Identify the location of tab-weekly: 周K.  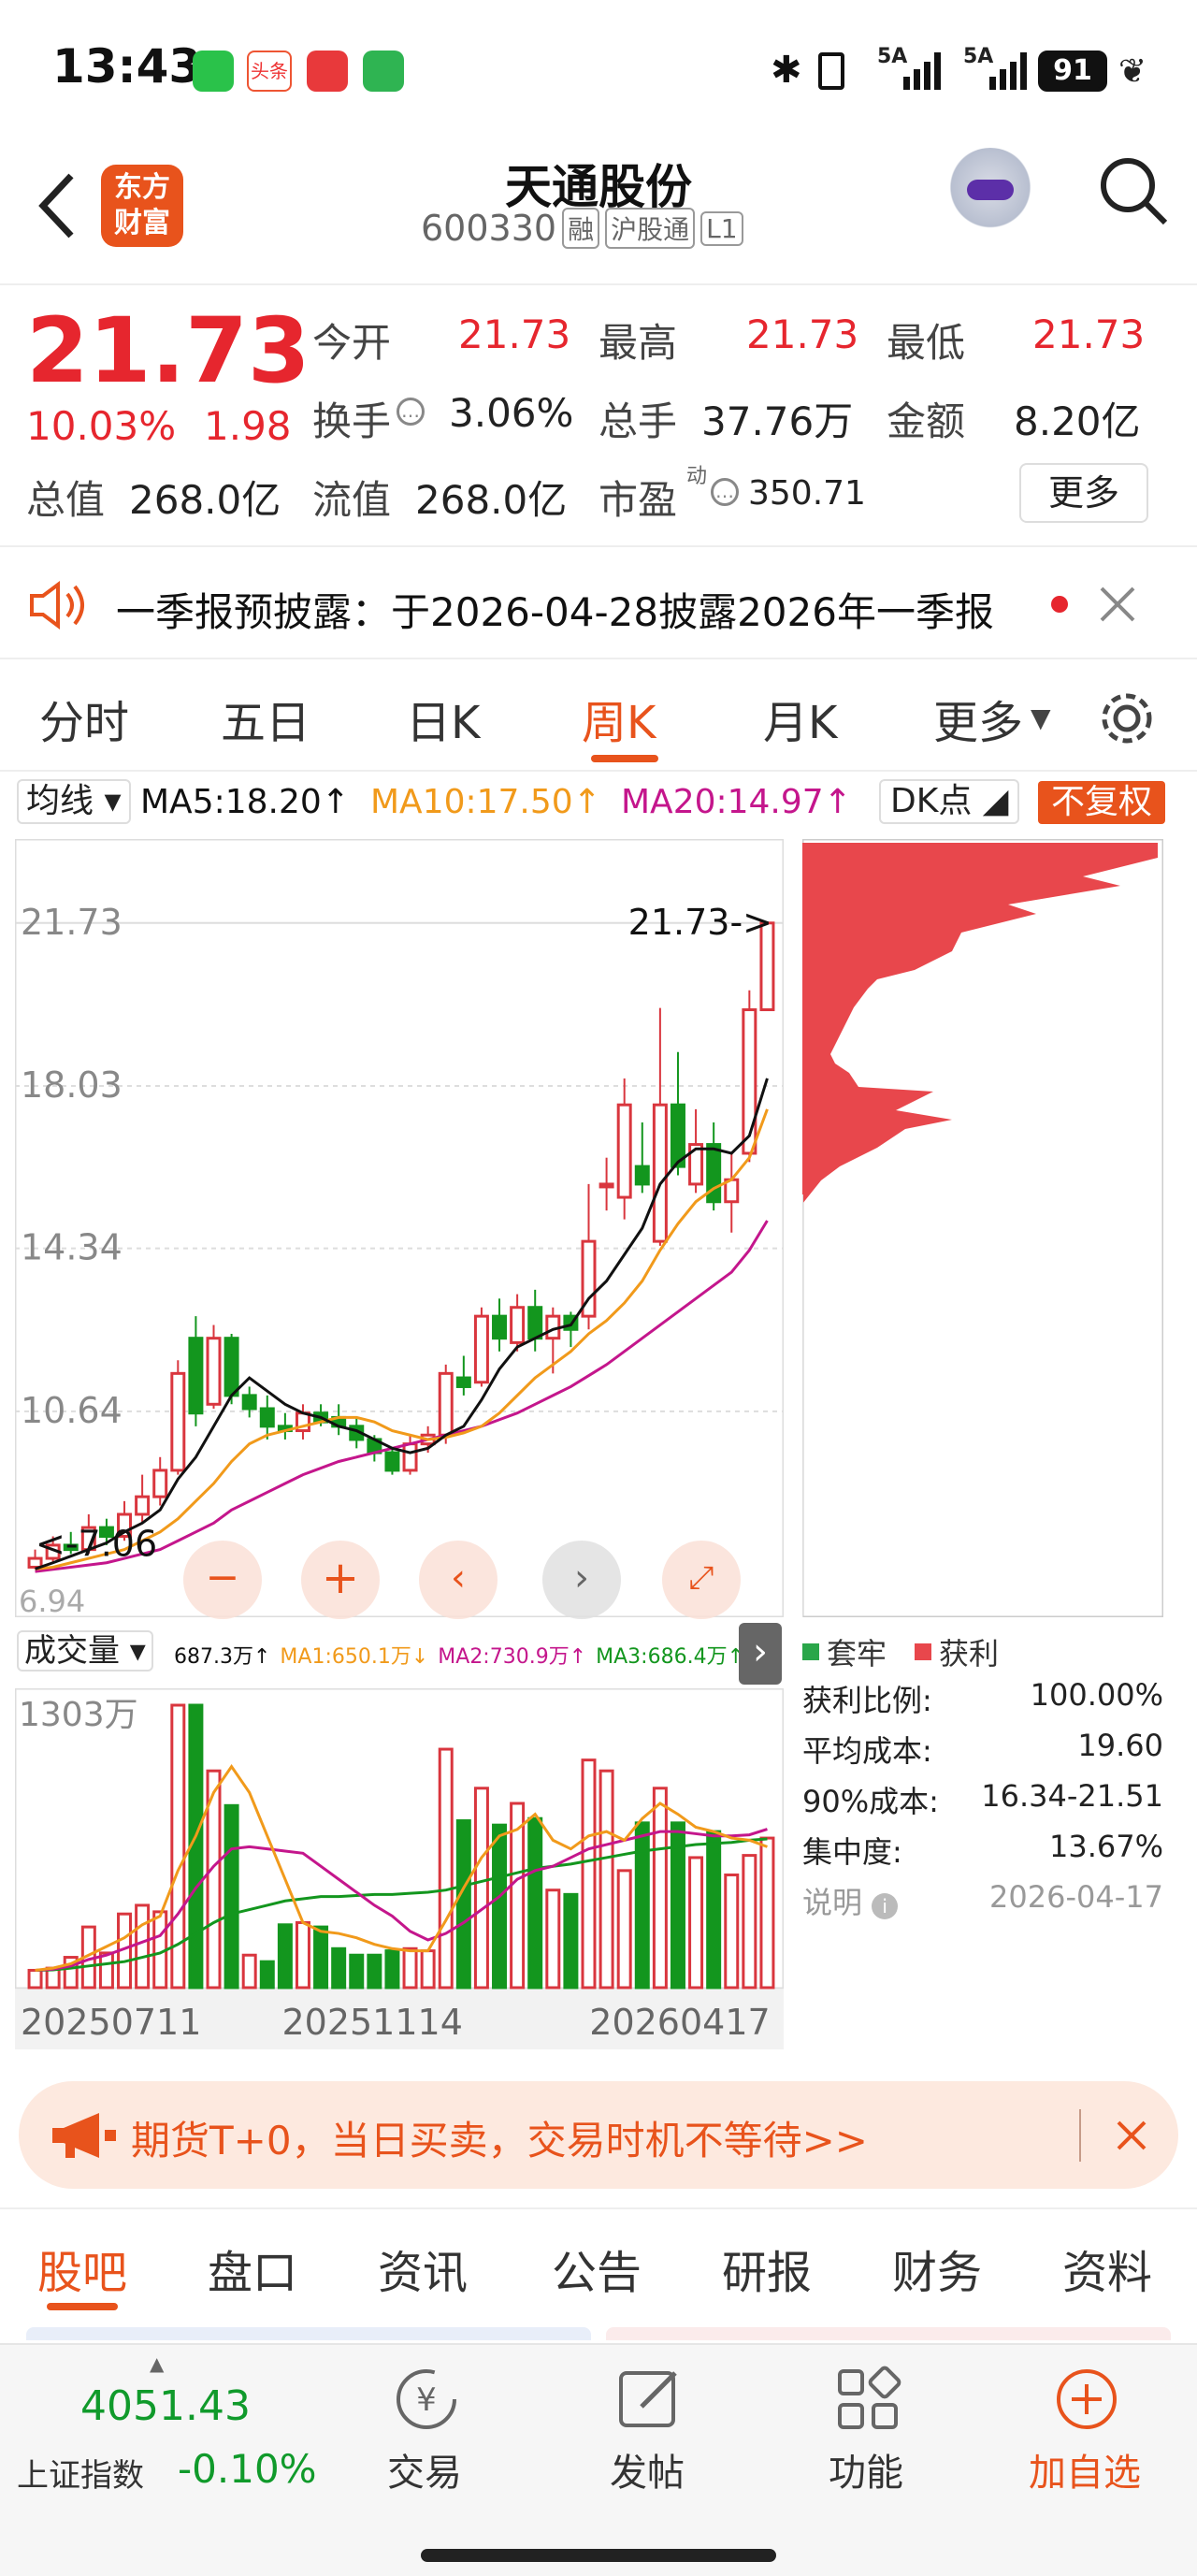
(619, 718).